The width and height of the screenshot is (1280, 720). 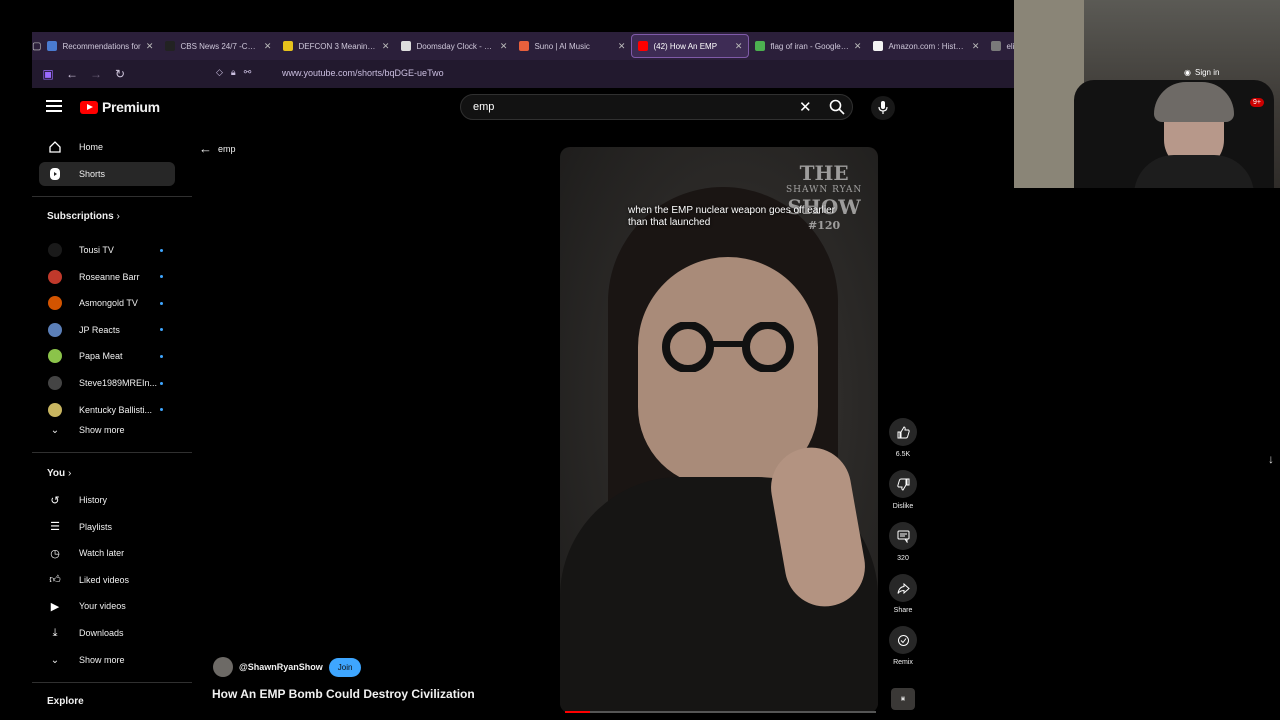 I want to click on sidebar-item-playlists: ☰ Playlists, so click(x=107, y=527).